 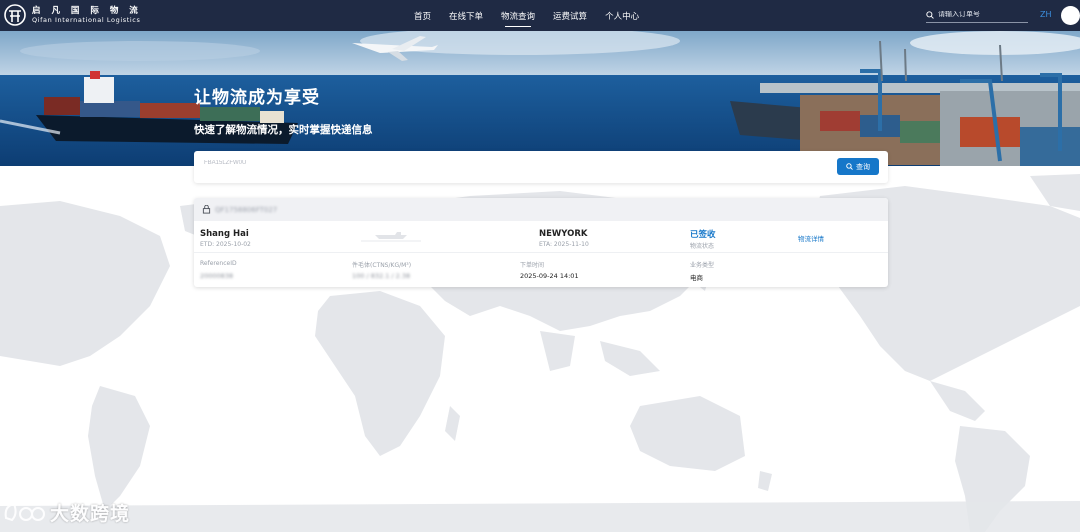 I want to click on logo-english-name: Qifan International Logistics, so click(x=86, y=20).